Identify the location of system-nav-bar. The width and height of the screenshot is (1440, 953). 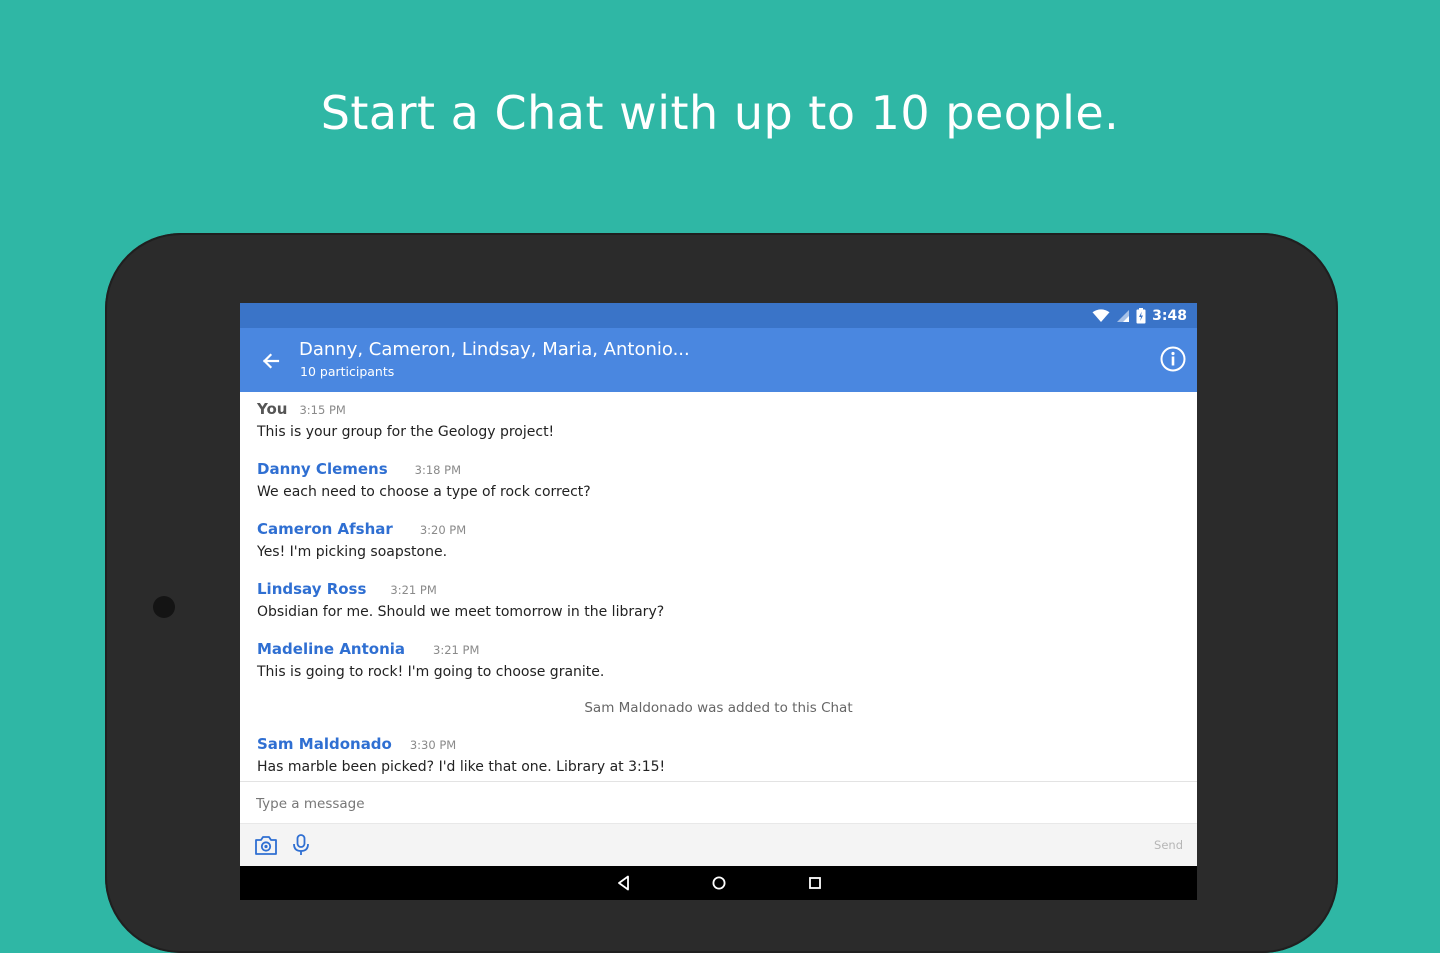
(718, 883).